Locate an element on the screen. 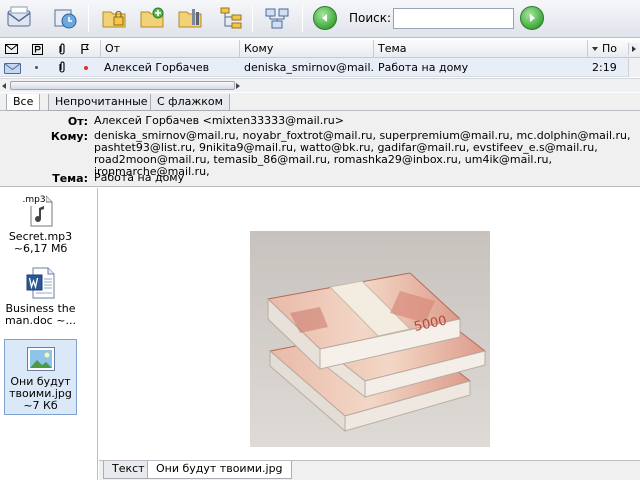 This screenshot has width=640, height=480. add-folder-icon is located at coordinates (152, 18).